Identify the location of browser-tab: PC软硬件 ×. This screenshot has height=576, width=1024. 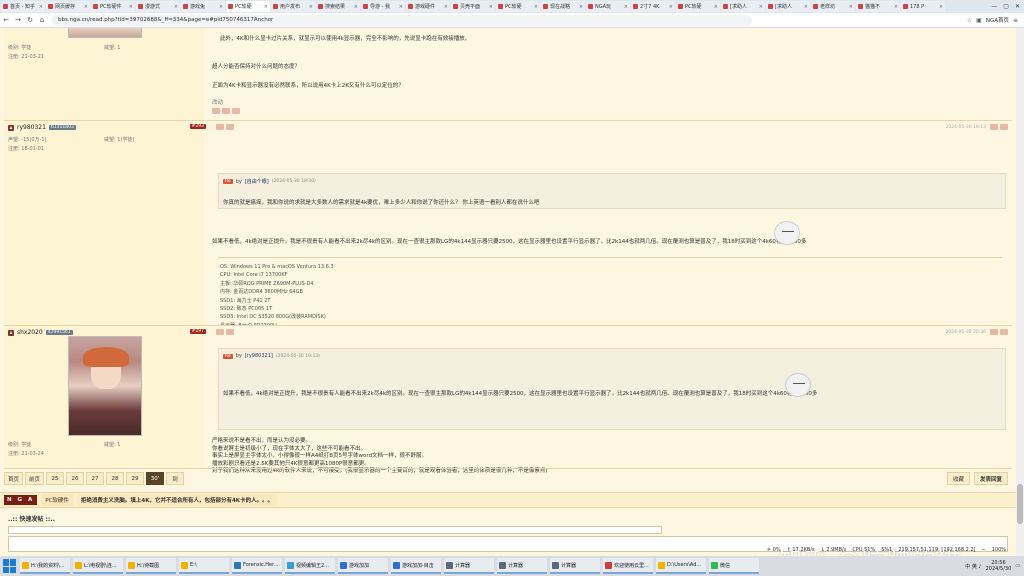
(113, 6).